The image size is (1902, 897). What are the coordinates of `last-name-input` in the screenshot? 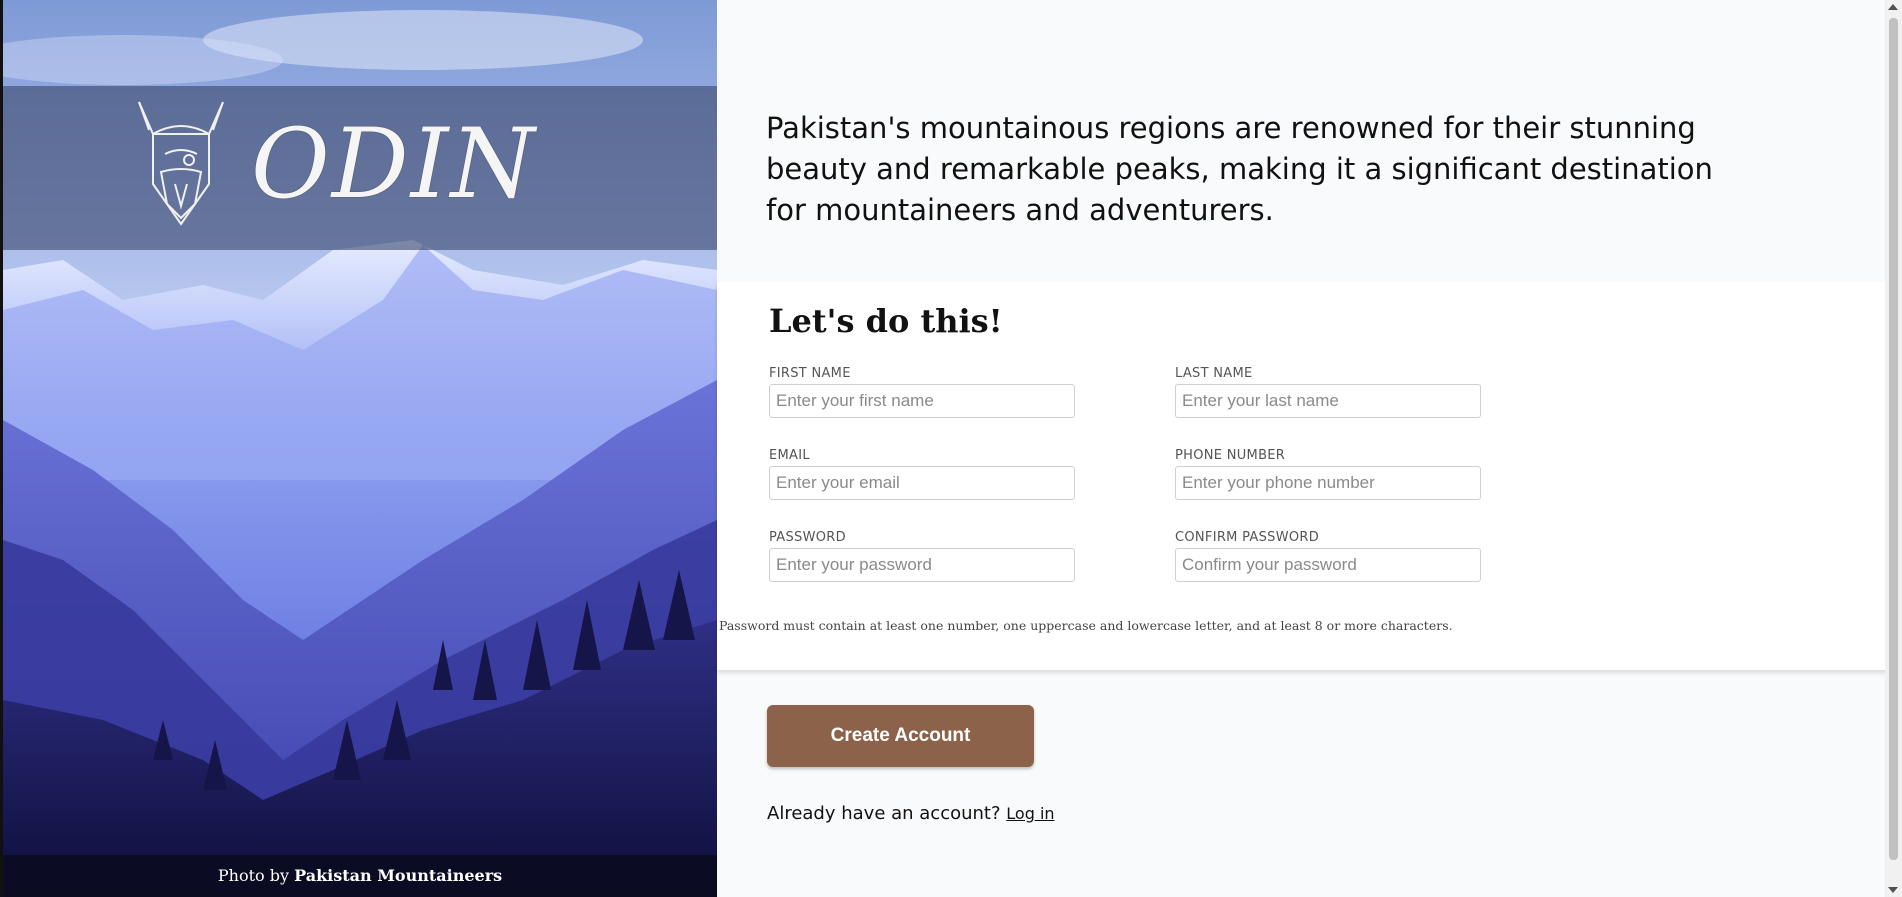 It's located at (1328, 401).